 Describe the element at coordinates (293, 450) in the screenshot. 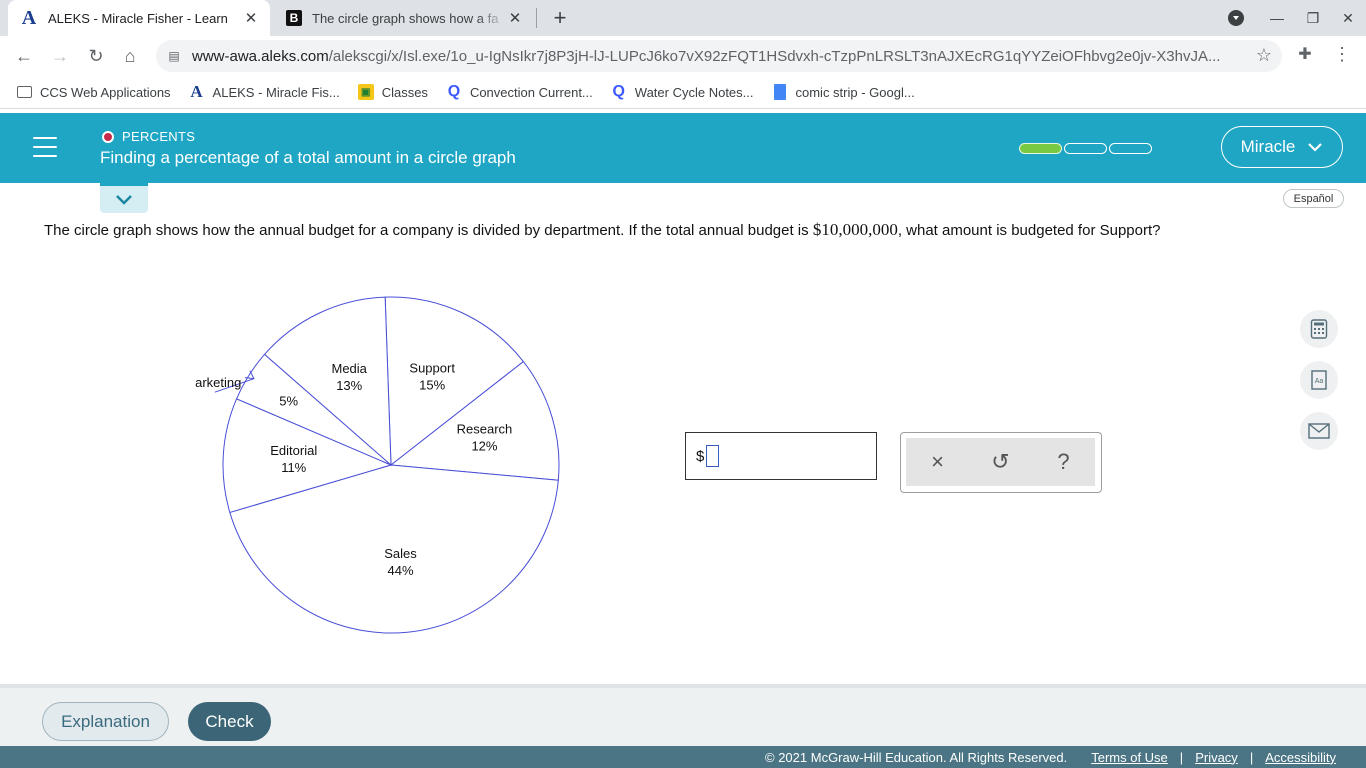

I see `pie-category-label: Editorial` at that location.